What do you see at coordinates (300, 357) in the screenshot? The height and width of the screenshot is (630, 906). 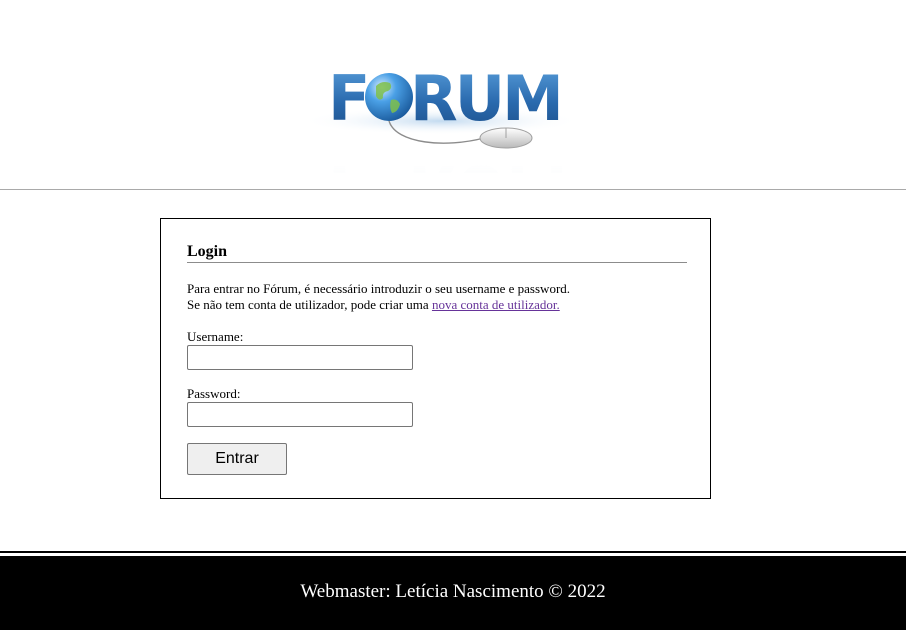 I see `username-input` at bounding box center [300, 357].